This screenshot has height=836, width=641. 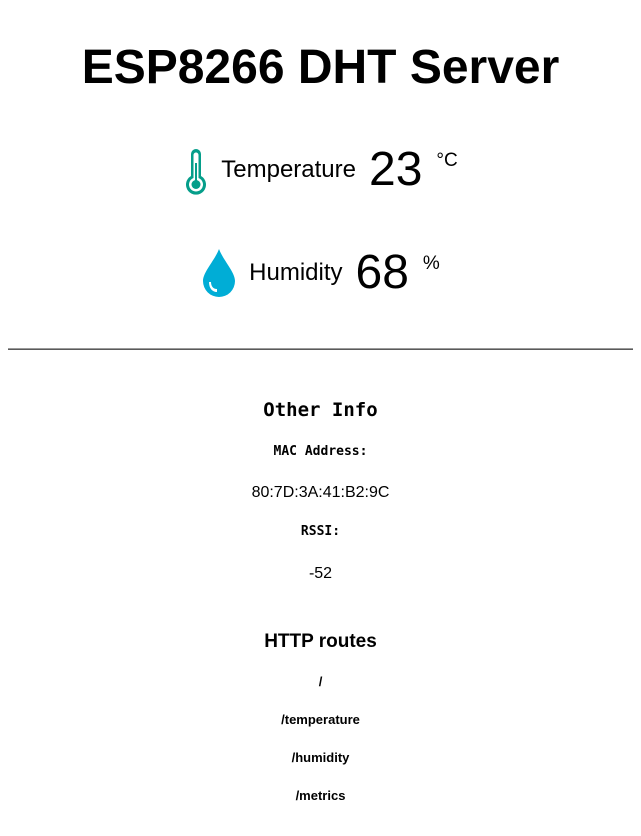 What do you see at coordinates (320, 573) in the screenshot?
I see `rssi-value: -52` at bounding box center [320, 573].